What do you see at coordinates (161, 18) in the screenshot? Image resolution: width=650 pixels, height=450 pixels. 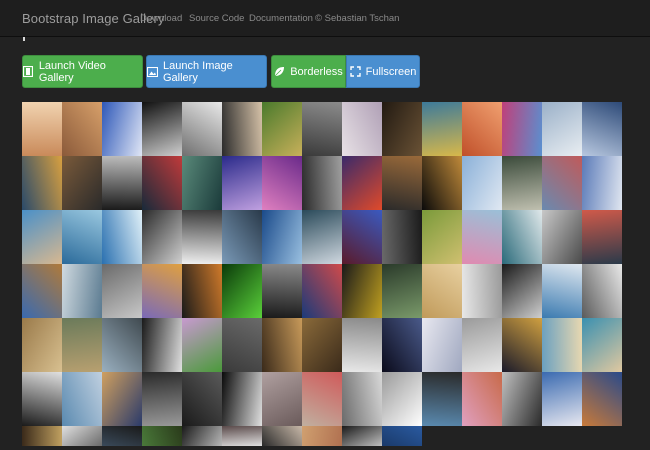 I see `nav-link-download: Download` at bounding box center [161, 18].